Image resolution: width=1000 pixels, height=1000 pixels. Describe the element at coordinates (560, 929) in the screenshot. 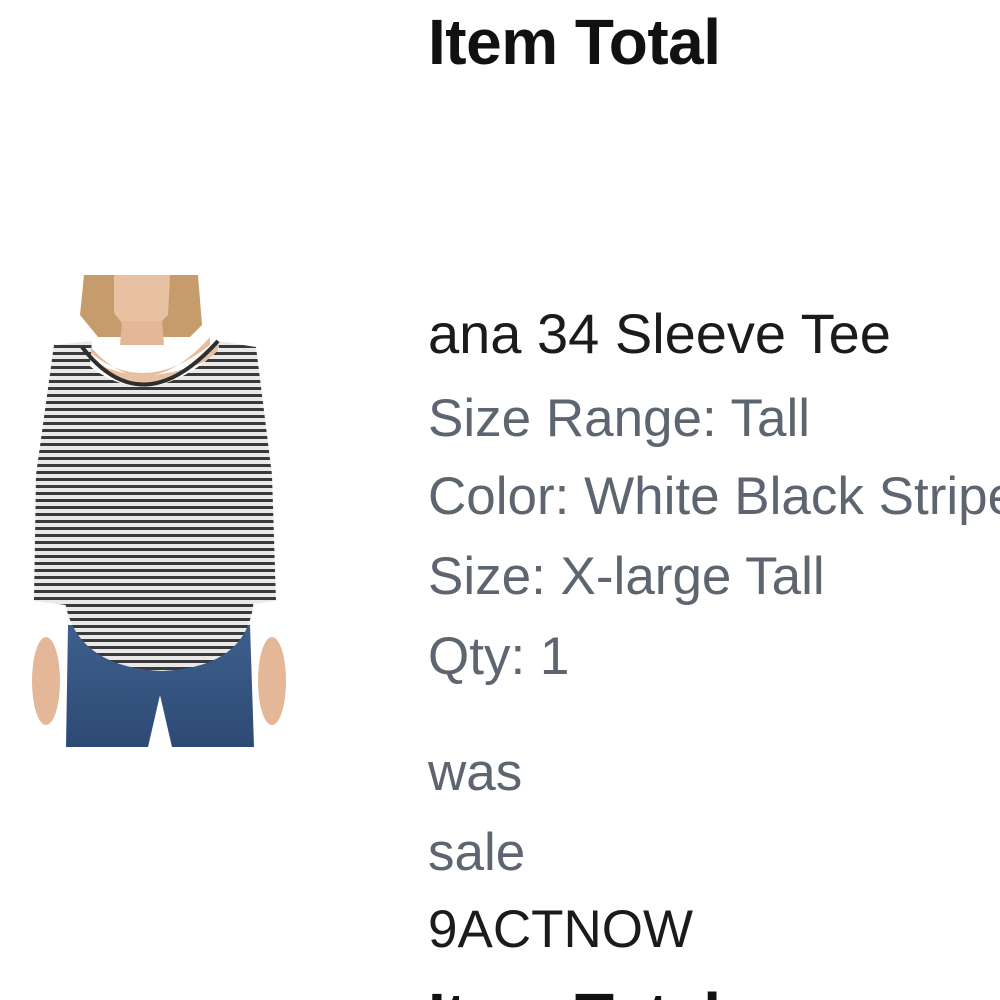

I see `promo-code-text: 9ACTNOW` at that location.